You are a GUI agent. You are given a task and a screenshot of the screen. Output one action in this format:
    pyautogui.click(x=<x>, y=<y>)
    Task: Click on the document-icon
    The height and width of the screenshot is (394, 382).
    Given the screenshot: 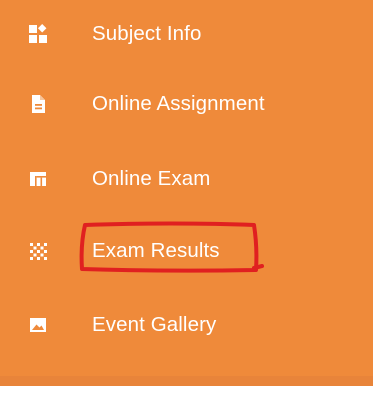 What is the action you would take?
    pyautogui.click(x=38, y=104)
    